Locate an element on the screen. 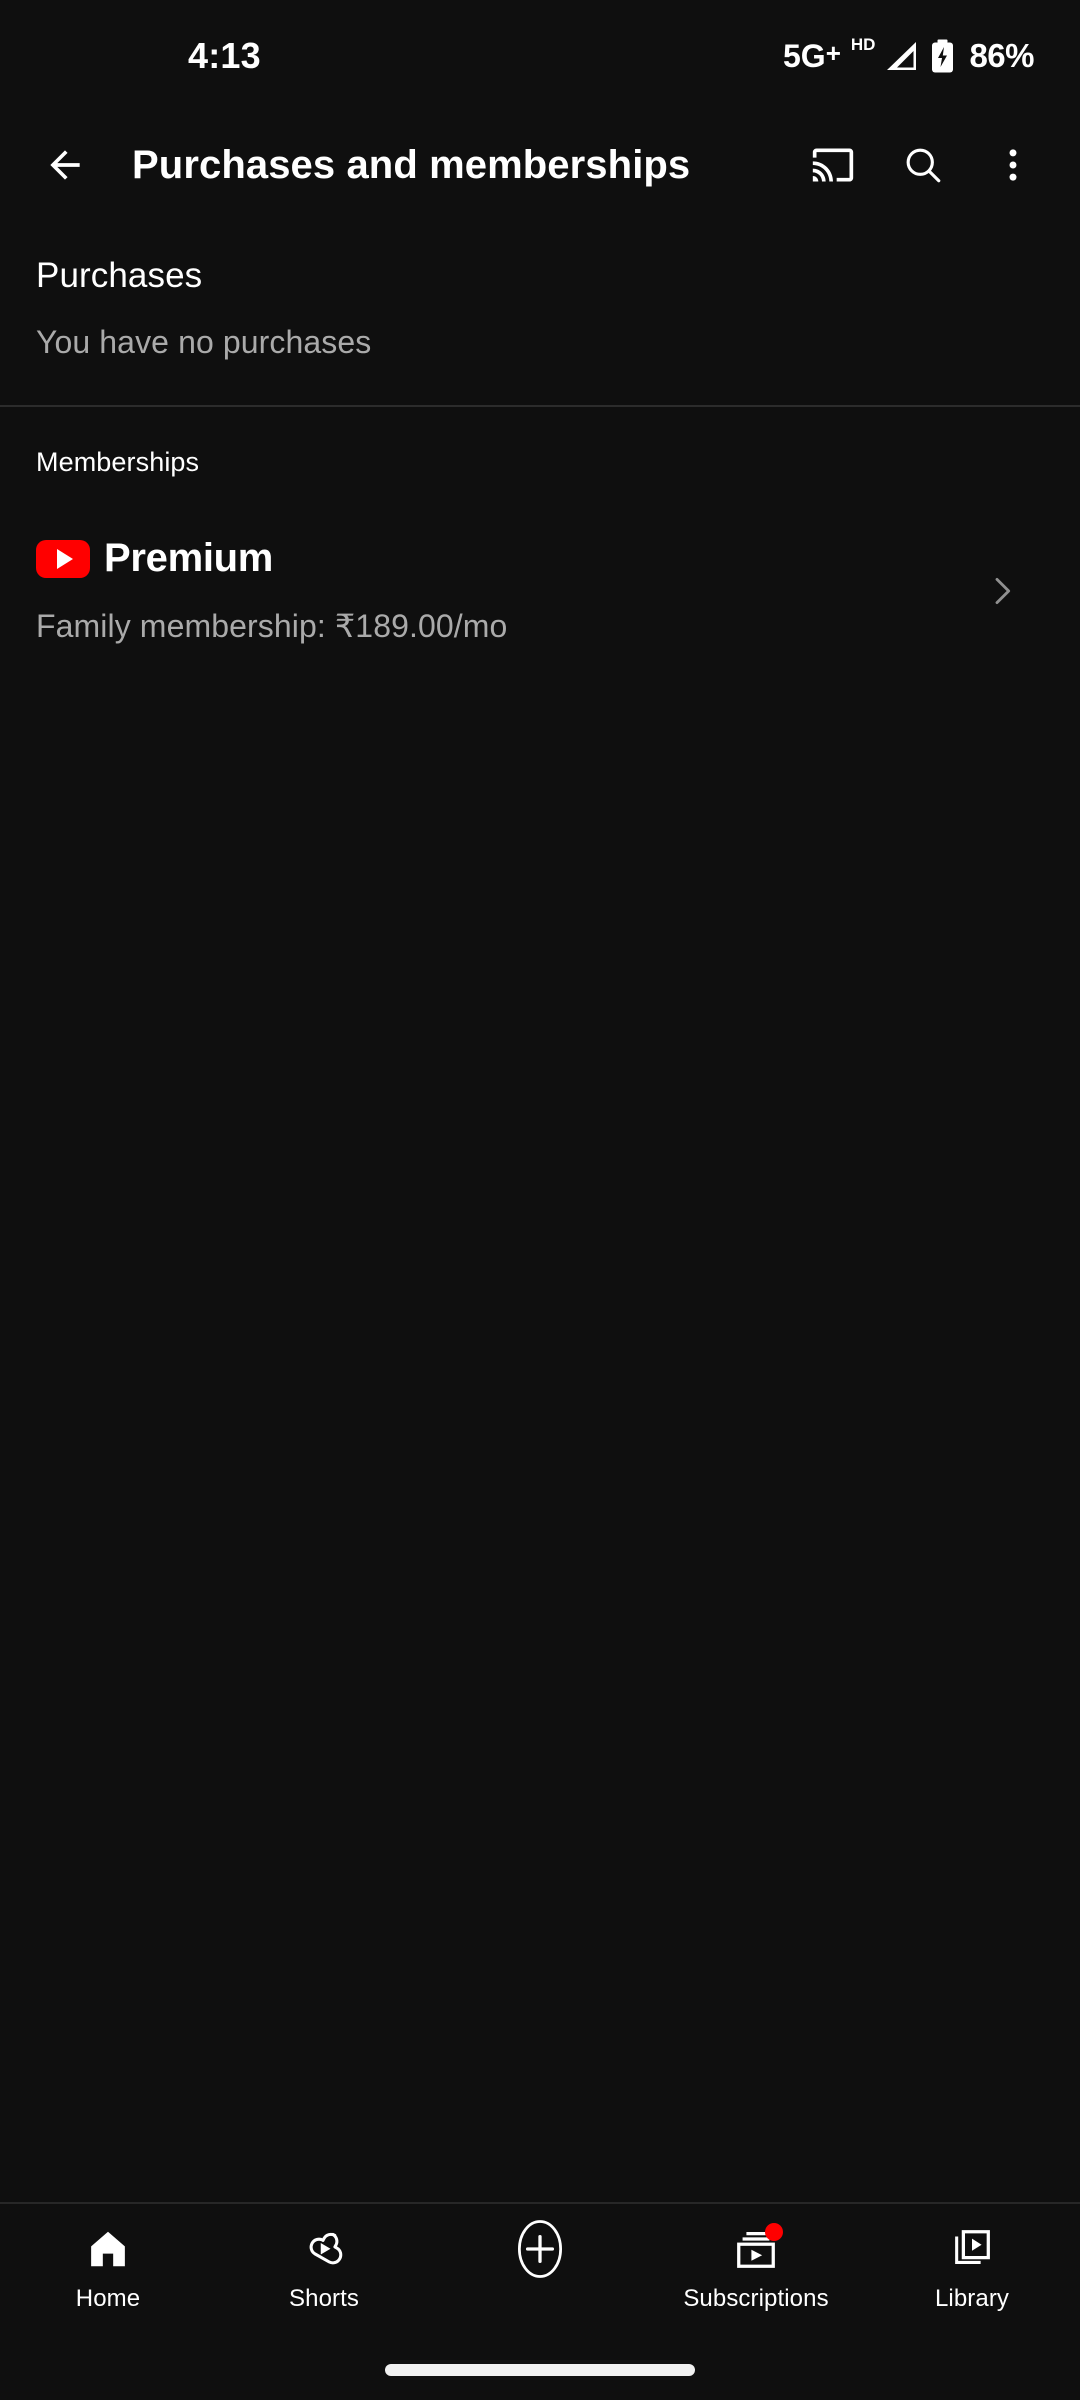  nav-item-subscriptions: Subscriptions is located at coordinates (756, 2268).